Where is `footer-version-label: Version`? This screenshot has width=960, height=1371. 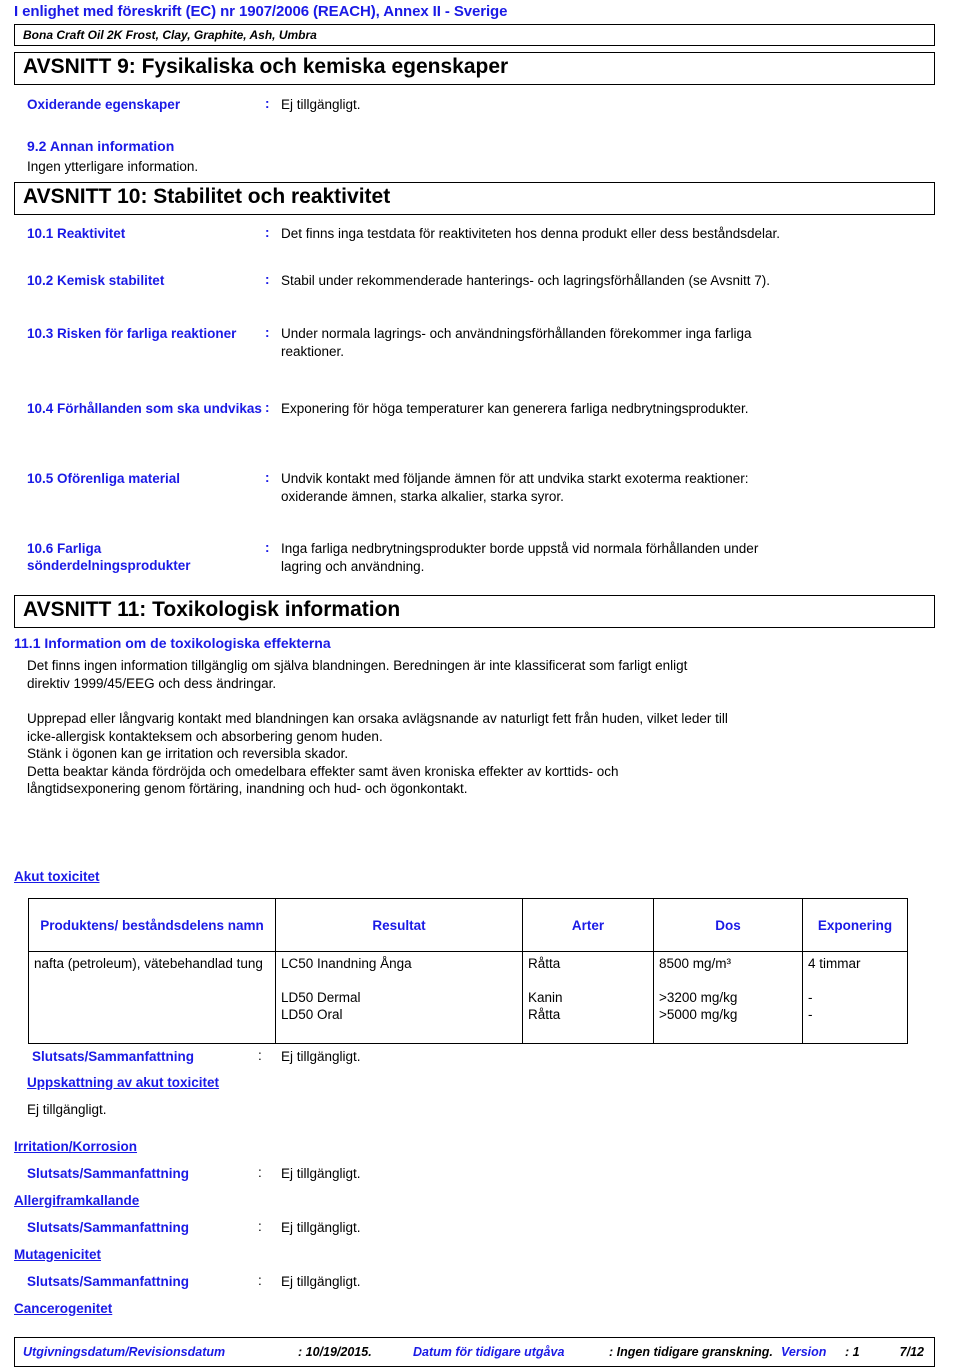 footer-version-label: Version is located at coordinates (804, 1352).